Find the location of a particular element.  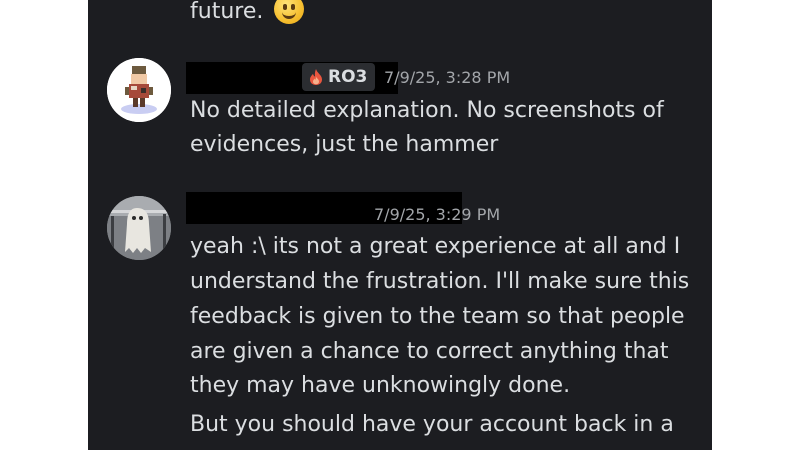

previous-message-tail: future. is located at coordinates (247, 14).